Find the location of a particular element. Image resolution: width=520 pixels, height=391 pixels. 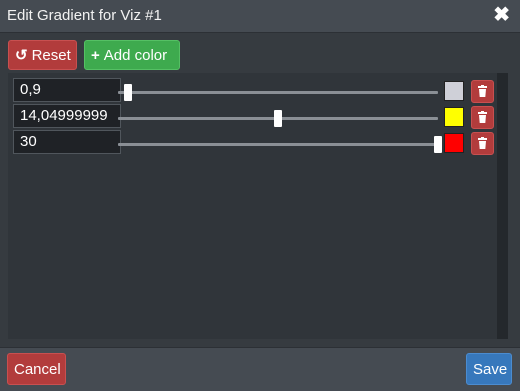

plus-icon: + is located at coordinates (95, 55).